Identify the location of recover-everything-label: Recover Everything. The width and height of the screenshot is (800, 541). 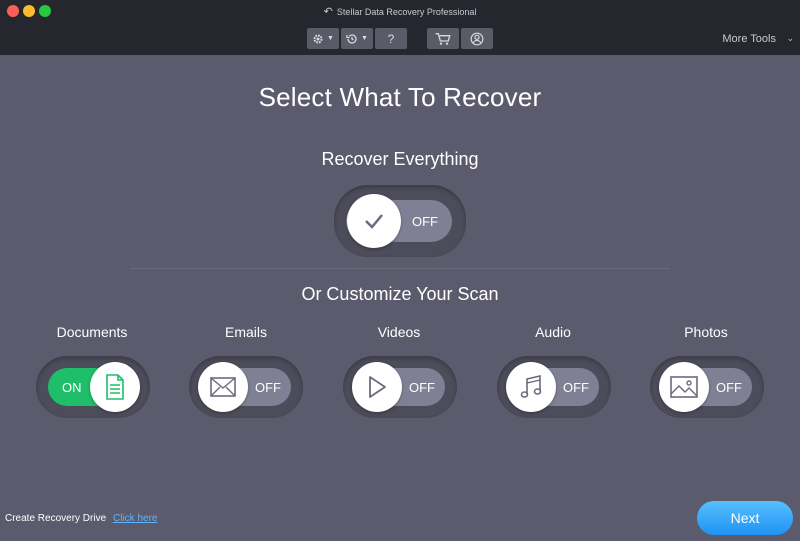
(400, 159).